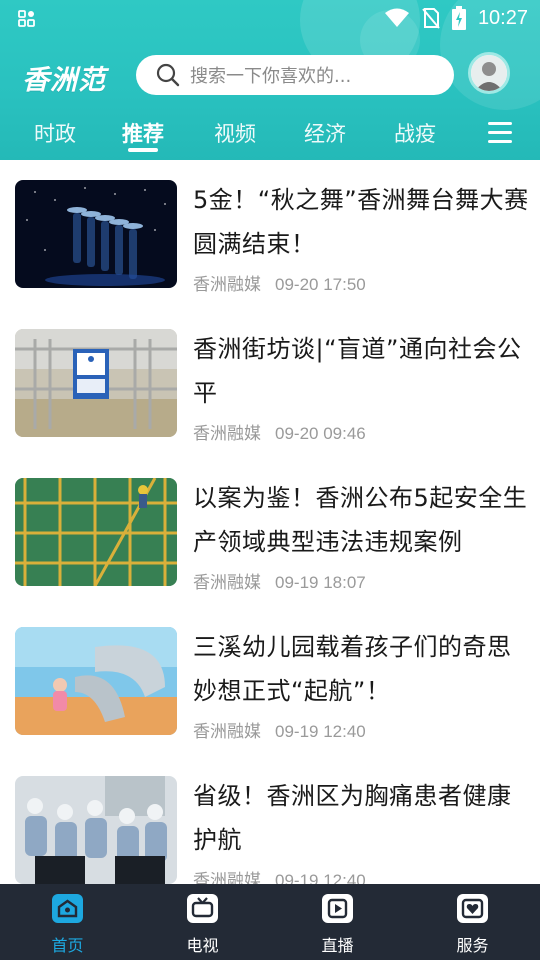 Image resolution: width=540 pixels, height=960 pixels. Describe the element at coordinates (96, 234) in the screenshot. I see `news-thumbnail-dance` at that location.